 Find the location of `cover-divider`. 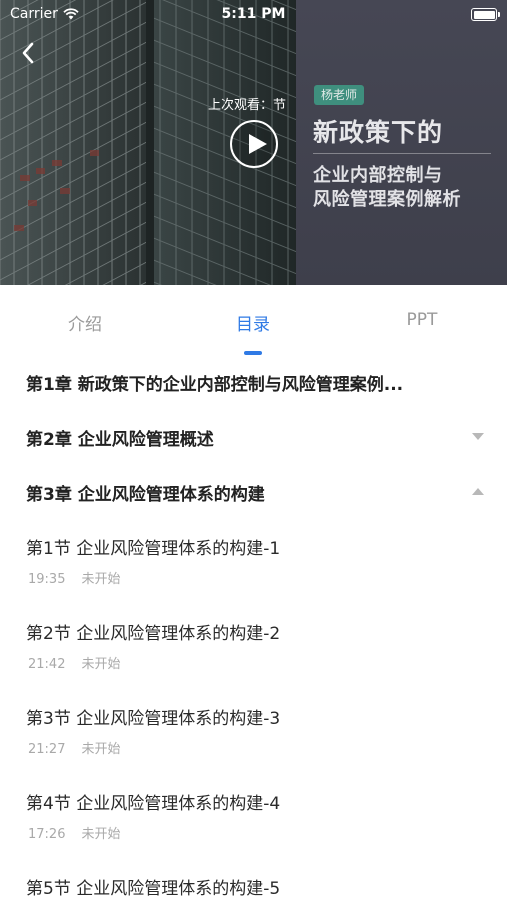

cover-divider is located at coordinates (402, 153).